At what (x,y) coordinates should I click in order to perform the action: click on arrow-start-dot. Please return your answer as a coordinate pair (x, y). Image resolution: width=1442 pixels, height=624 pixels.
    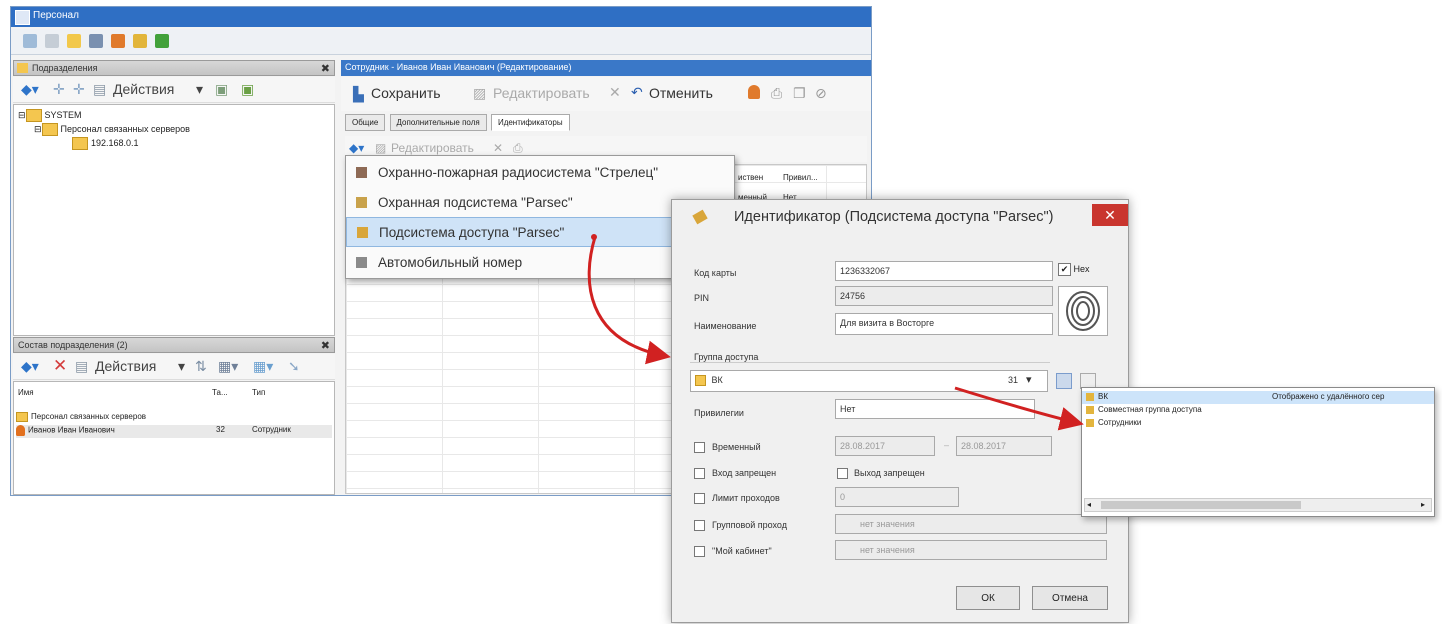
    Looking at the image, I should click on (594, 237).